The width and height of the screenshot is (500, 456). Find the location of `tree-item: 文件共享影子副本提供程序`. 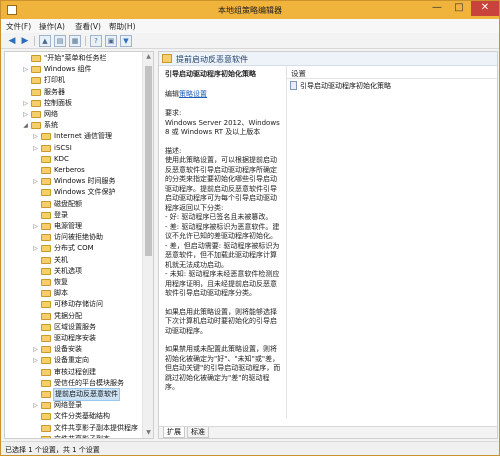

tree-item: 文件共享影子副本提供程序 is located at coordinates (73, 428).